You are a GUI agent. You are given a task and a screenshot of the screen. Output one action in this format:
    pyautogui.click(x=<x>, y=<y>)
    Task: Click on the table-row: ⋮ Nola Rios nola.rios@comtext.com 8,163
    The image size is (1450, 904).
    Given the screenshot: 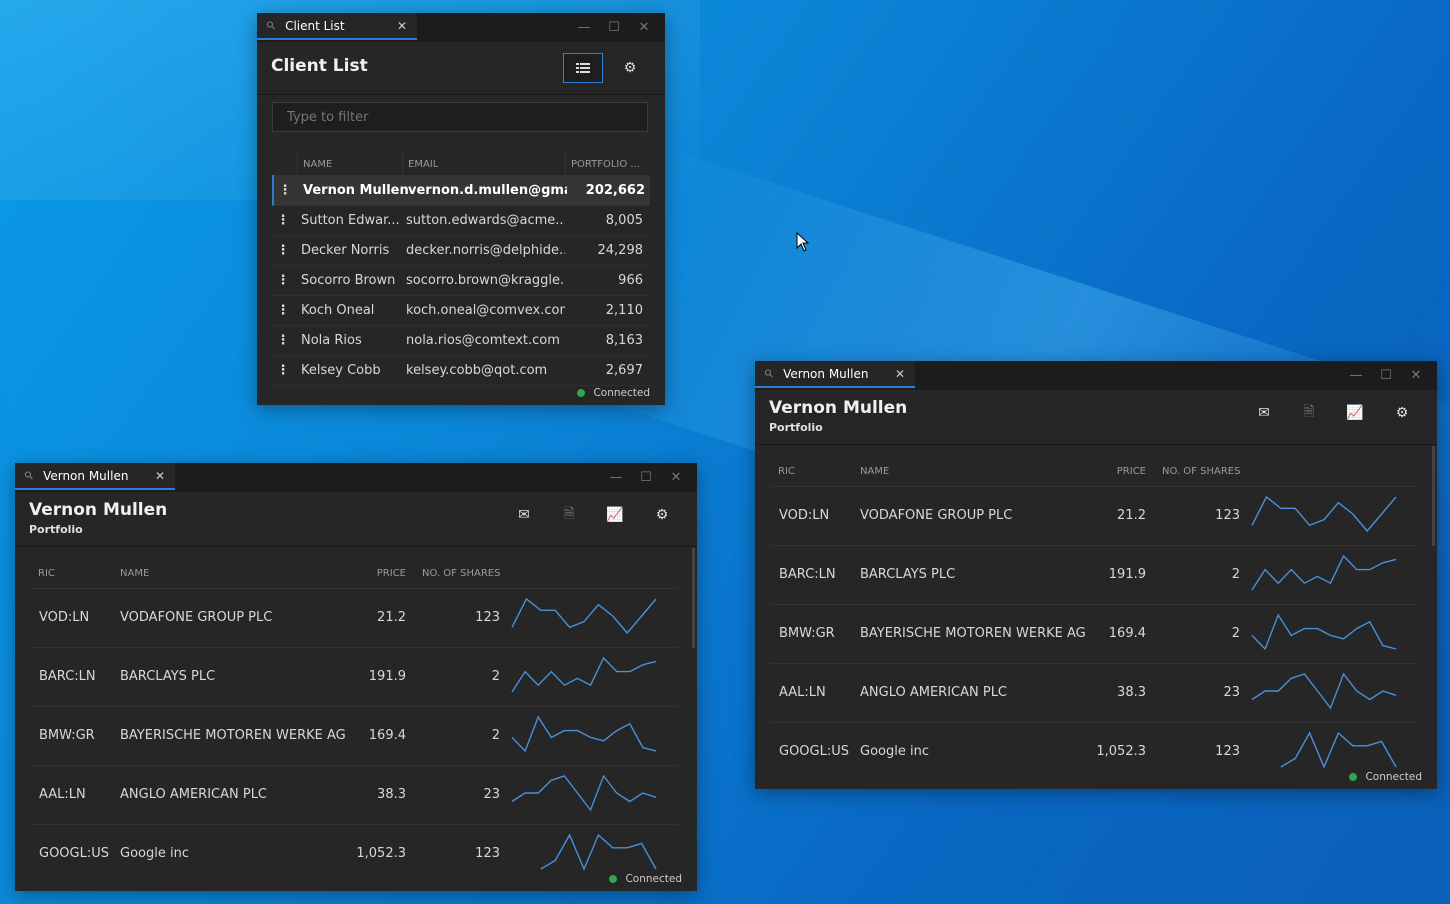 What is the action you would take?
    pyautogui.click(x=461, y=340)
    